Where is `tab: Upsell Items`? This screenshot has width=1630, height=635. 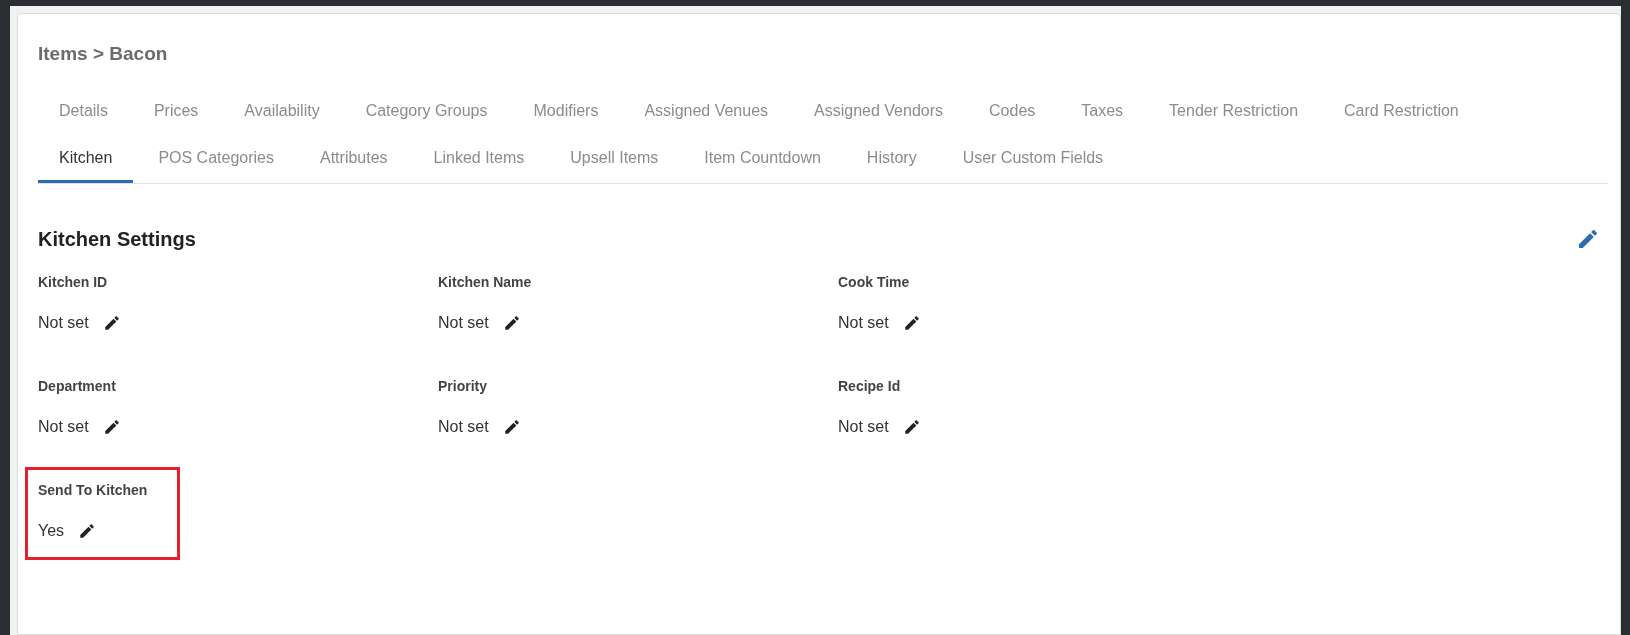
tab: Upsell Items is located at coordinates (614, 159).